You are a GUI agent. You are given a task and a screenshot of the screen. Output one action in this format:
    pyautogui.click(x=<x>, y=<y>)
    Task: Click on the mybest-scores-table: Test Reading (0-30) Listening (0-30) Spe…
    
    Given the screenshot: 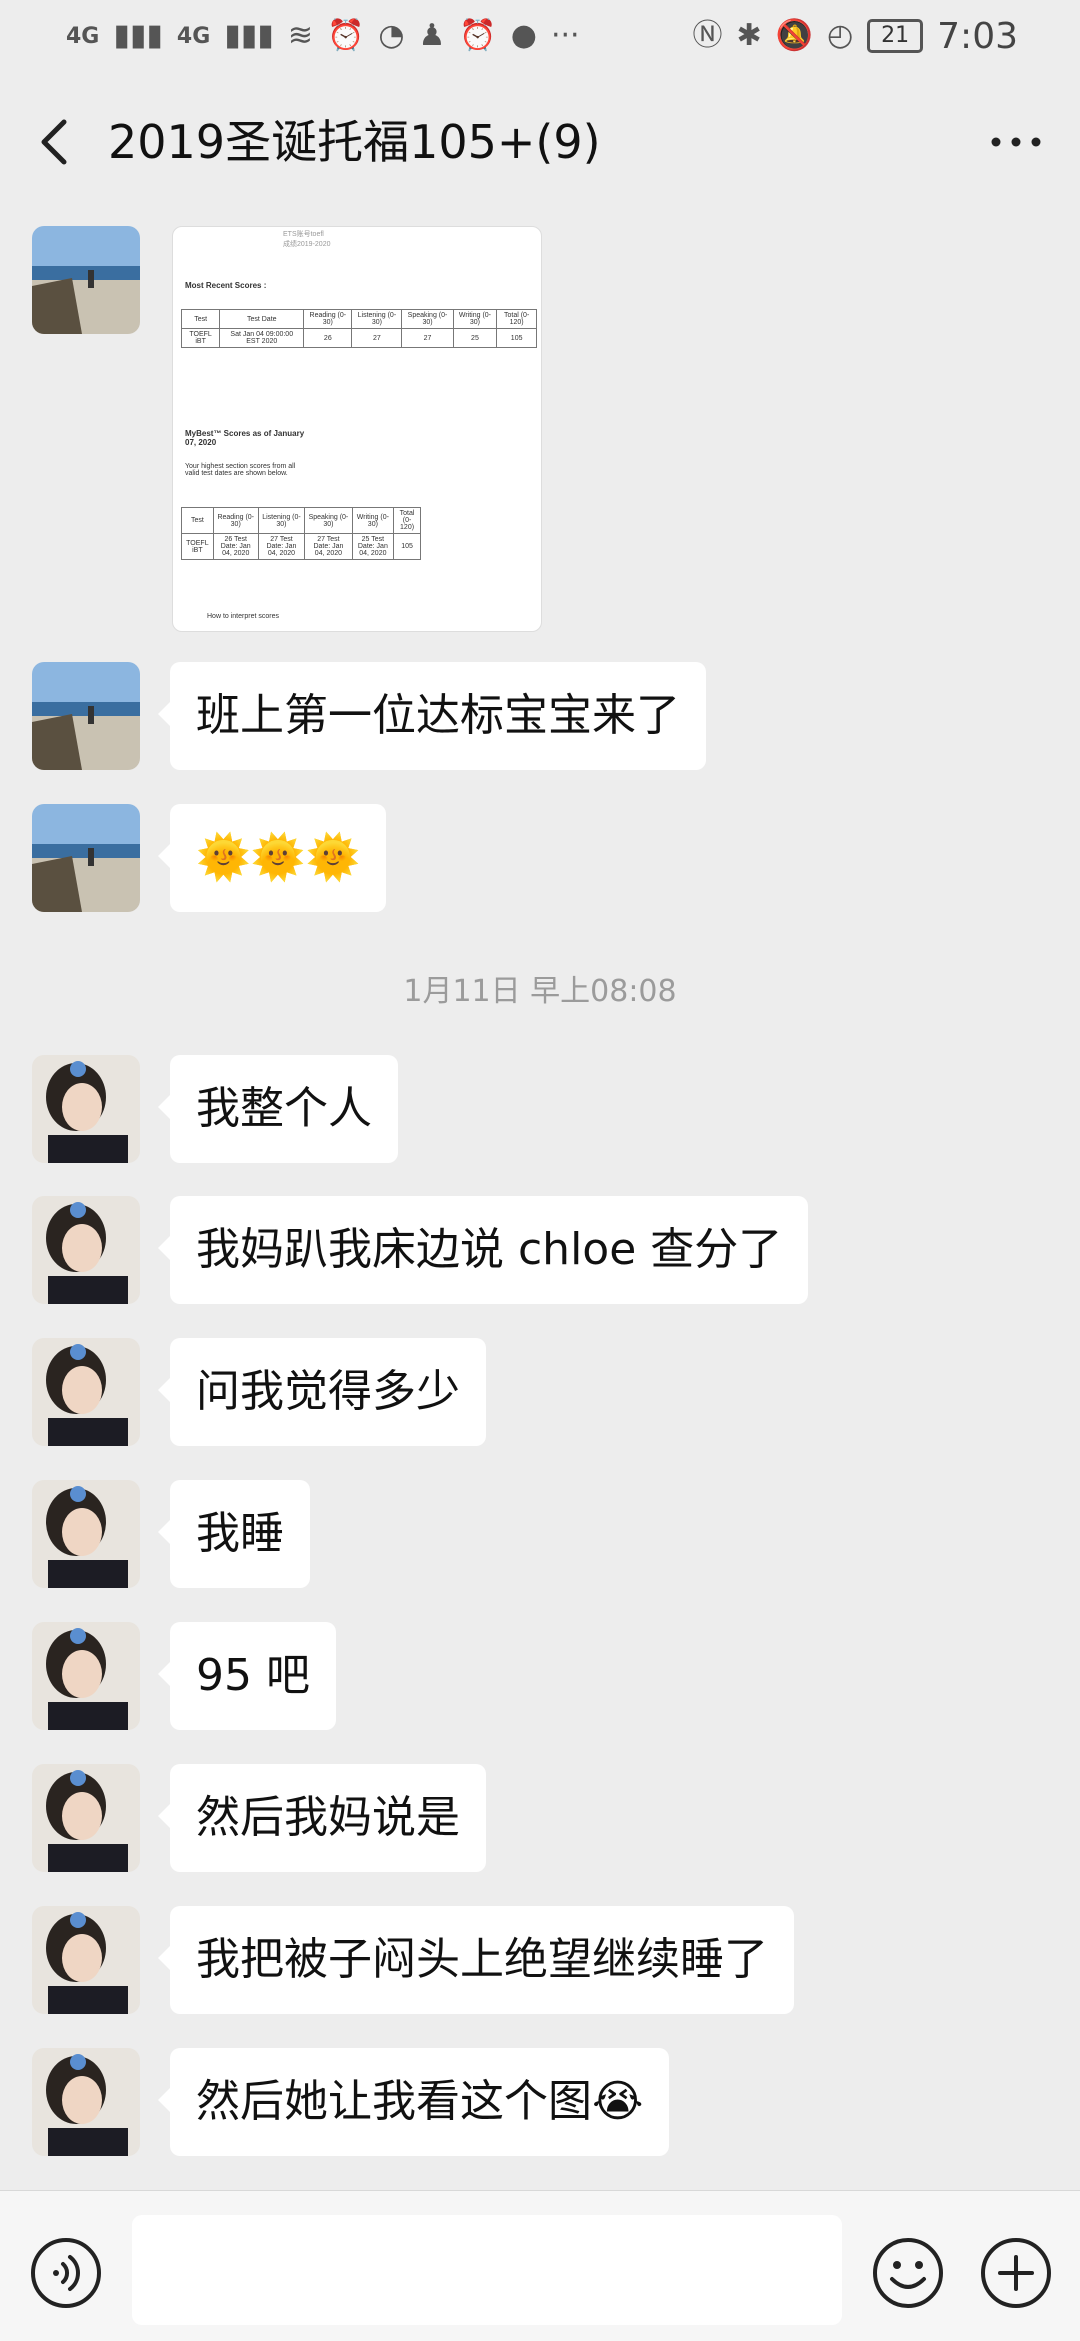 What is the action you would take?
    pyautogui.click(x=301, y=533)
    